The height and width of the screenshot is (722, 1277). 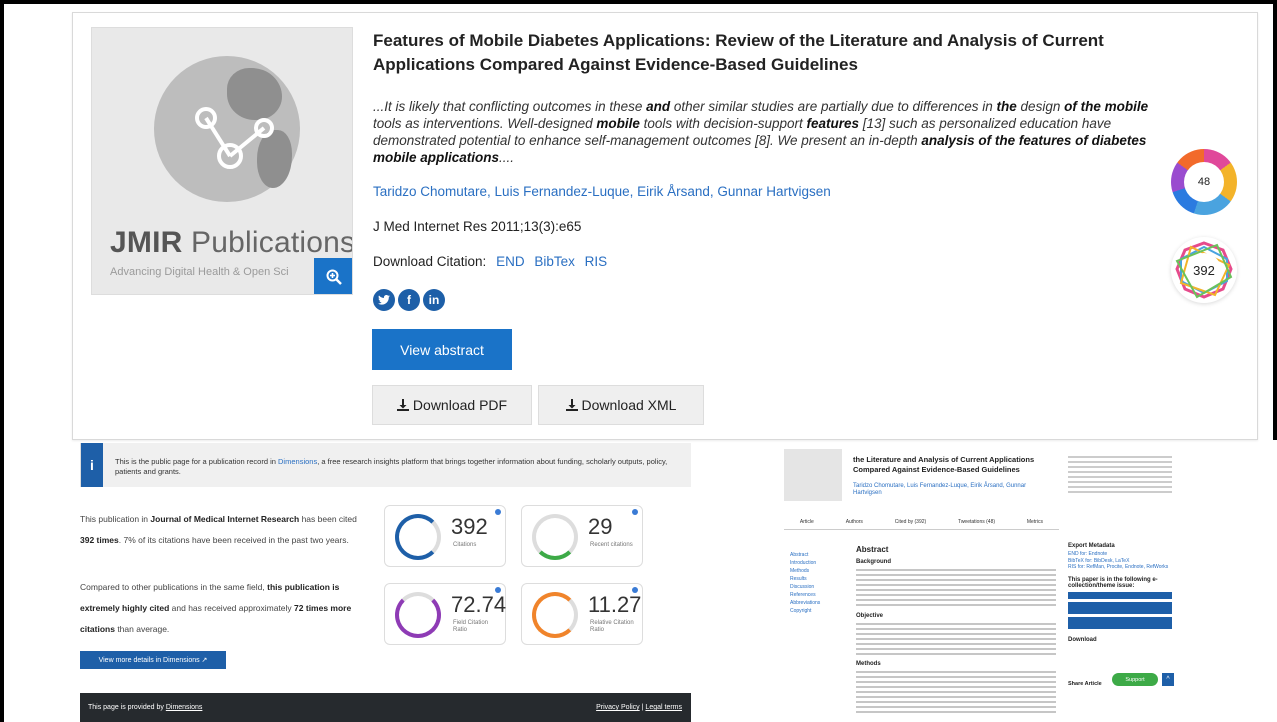 What do you see at coordinates (184, 707) in the screenshot?
I see `footer-dimensions-link: Dimensions` at bounding box center [184, 707].